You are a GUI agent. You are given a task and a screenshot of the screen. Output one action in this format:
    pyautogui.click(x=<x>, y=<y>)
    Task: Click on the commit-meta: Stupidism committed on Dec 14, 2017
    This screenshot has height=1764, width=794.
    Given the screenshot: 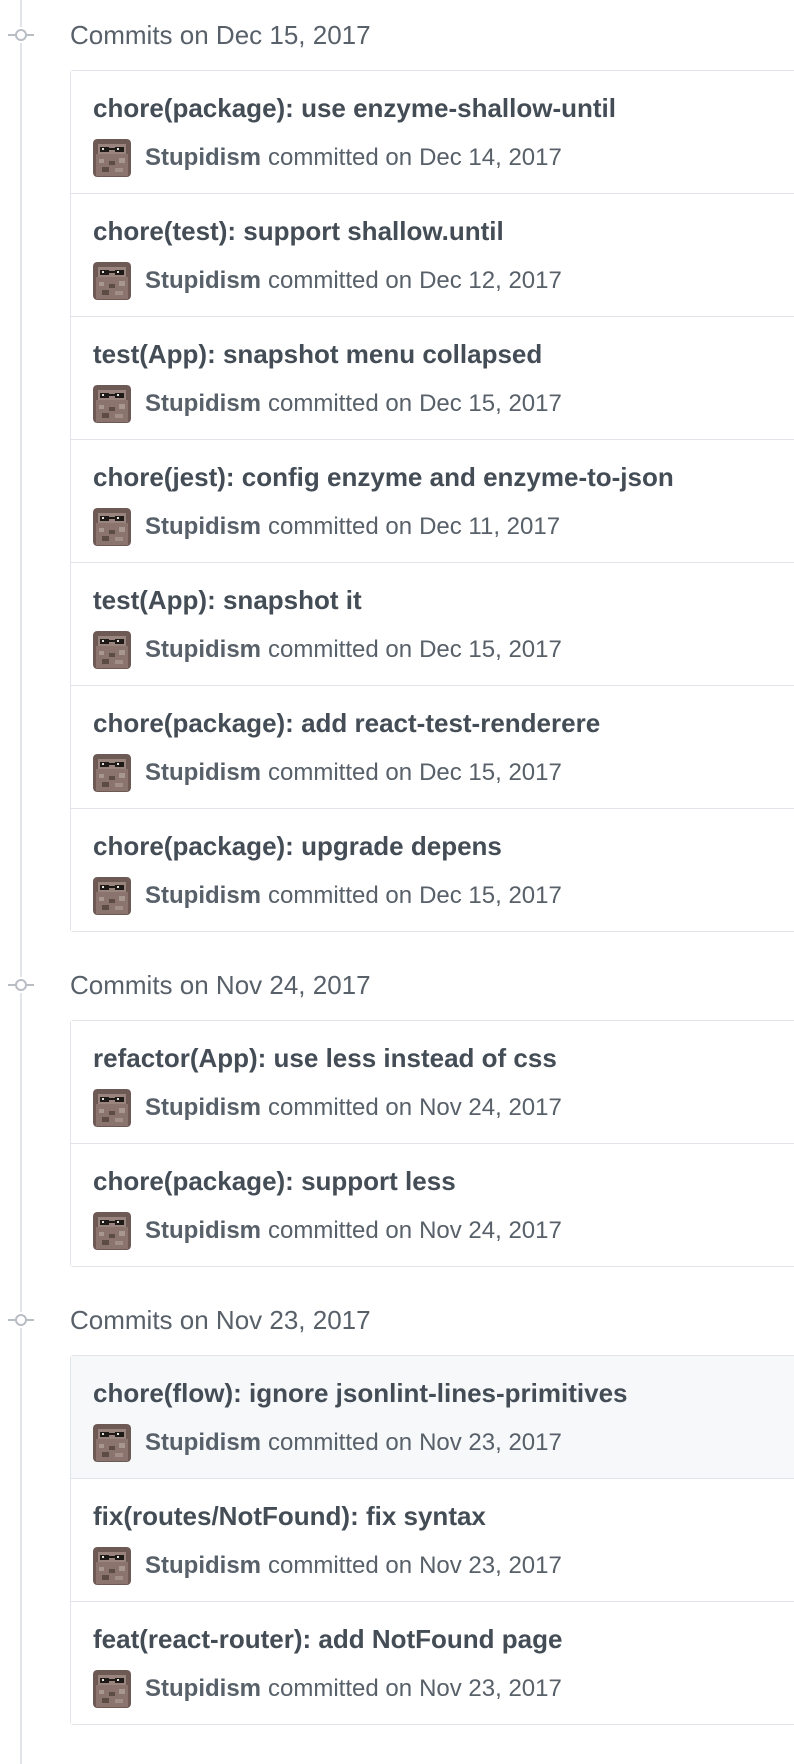 What is the action you would take?
    pyautogui.click(x=327, y=158)
    